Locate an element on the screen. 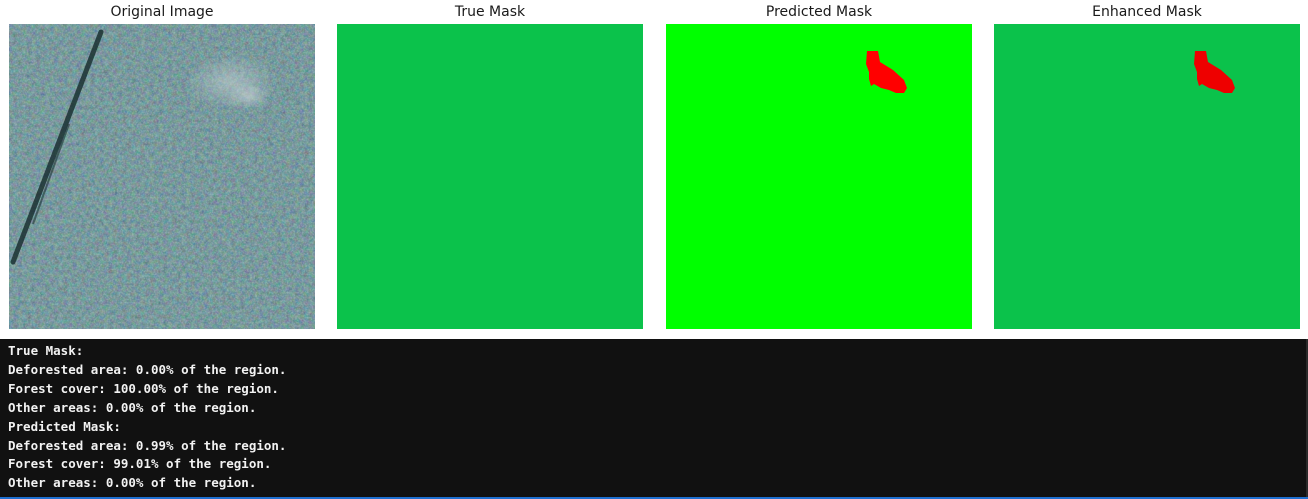 Image resolution: width=1308 pixels, height=499 pixels. true-mask-image is located at coordinates (490, 176).